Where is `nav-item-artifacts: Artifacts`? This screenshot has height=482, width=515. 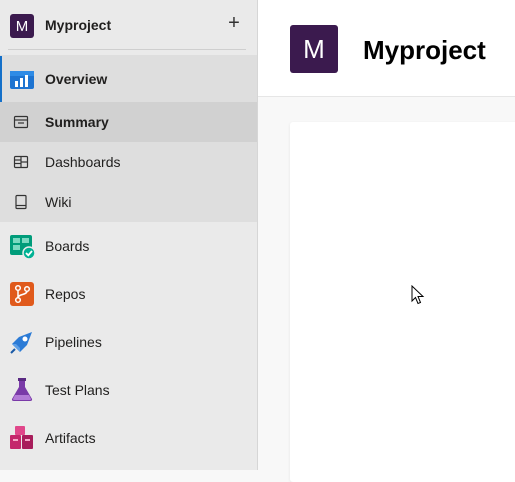
nav-item-artifacts: Artifacts is located at coordinates (128, 438).